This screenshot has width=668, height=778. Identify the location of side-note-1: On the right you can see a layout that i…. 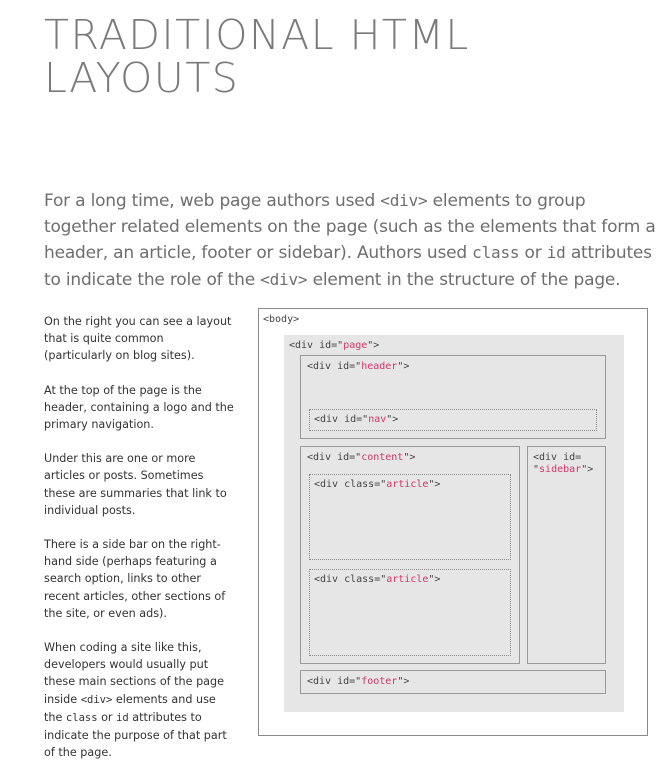
(138, 339).